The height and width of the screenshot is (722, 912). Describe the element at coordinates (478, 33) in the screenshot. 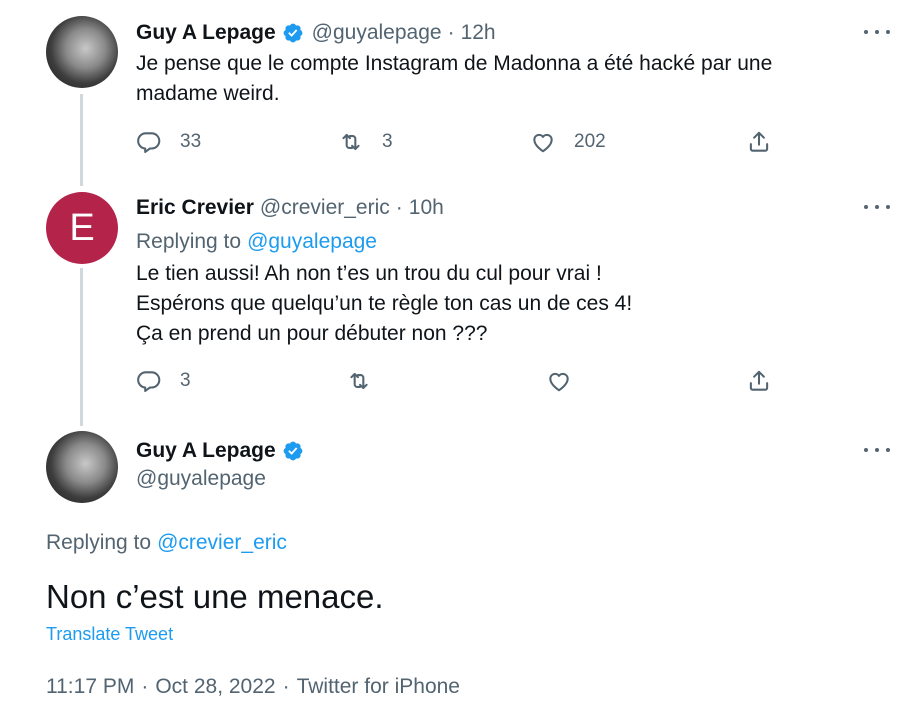

I see `timestamp: 12h` at that location.